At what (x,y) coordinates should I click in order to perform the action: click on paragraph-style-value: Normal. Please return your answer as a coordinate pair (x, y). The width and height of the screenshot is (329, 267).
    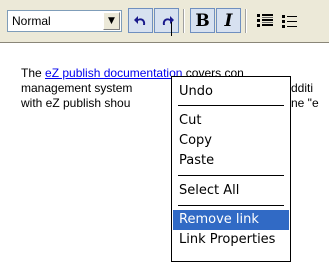
    Looking at the image, I should click on (31, 21).